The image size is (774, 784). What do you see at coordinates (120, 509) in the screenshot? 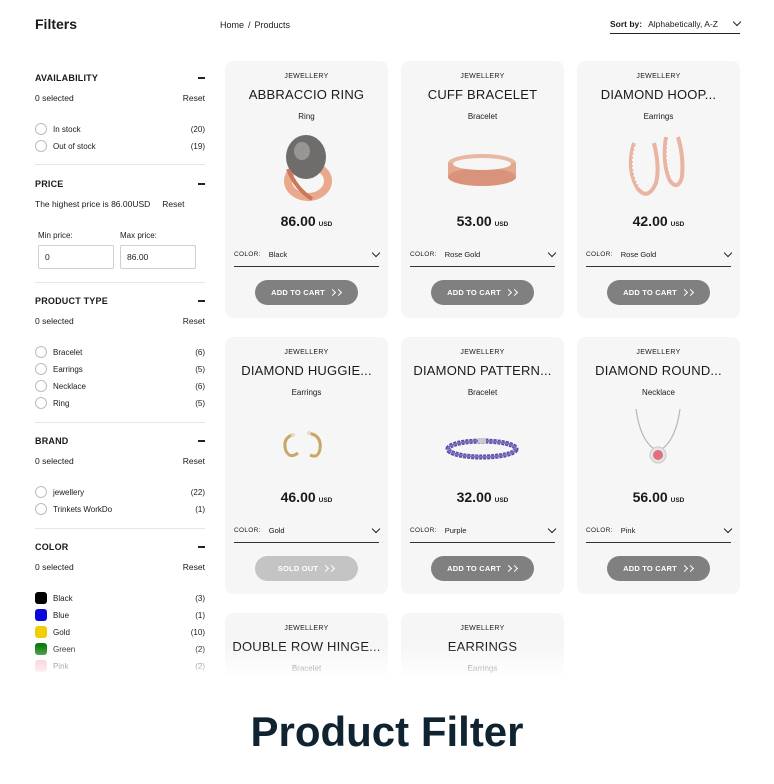
I see `filter-option-trinkets-workdo: Trinkets WorkDo (1)` at bounding box center [120, 509].